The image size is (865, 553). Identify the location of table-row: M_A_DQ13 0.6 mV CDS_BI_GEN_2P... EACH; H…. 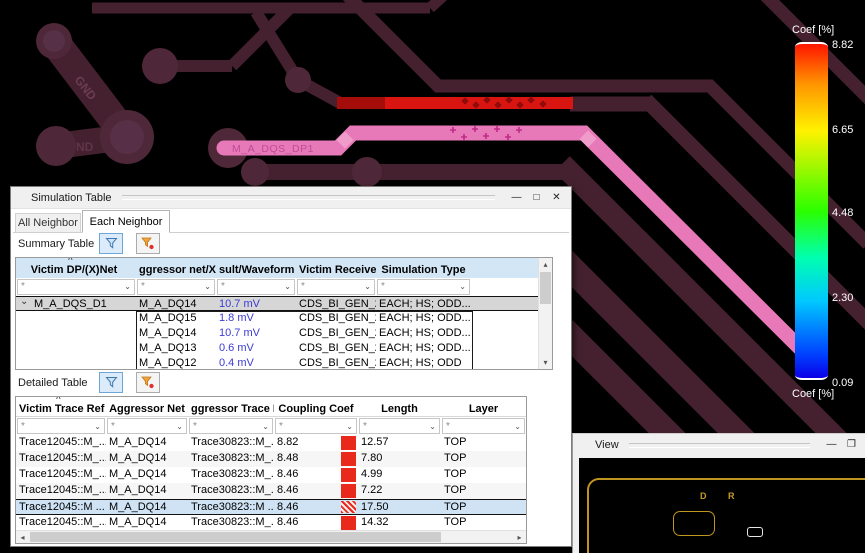
(284, 348).